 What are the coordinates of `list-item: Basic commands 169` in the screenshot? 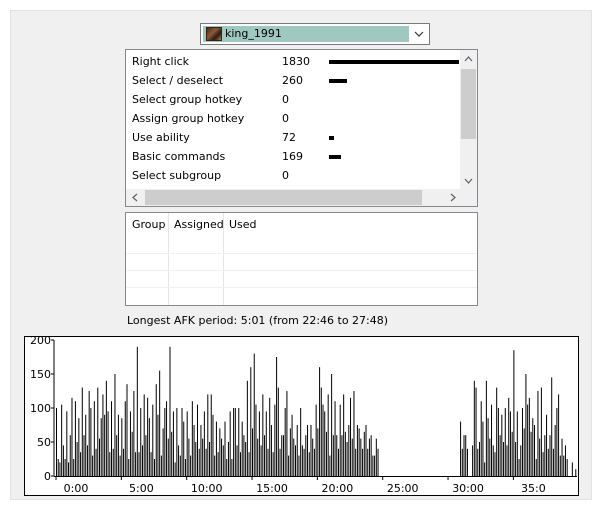 It's located at (292, 156).